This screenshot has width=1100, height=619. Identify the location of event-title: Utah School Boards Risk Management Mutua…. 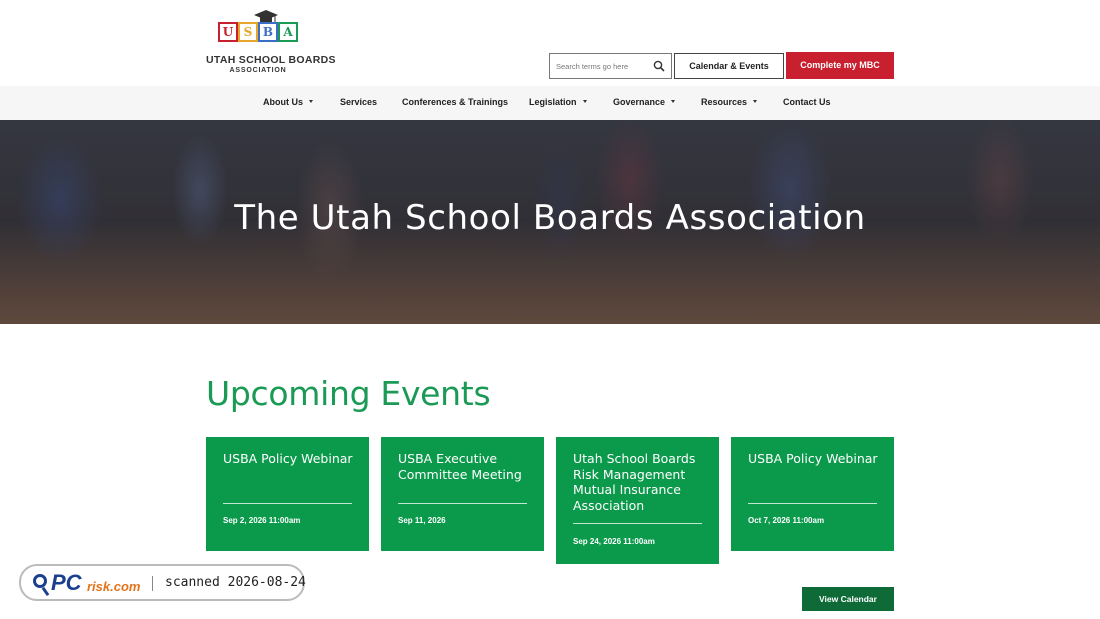
(634, 482).